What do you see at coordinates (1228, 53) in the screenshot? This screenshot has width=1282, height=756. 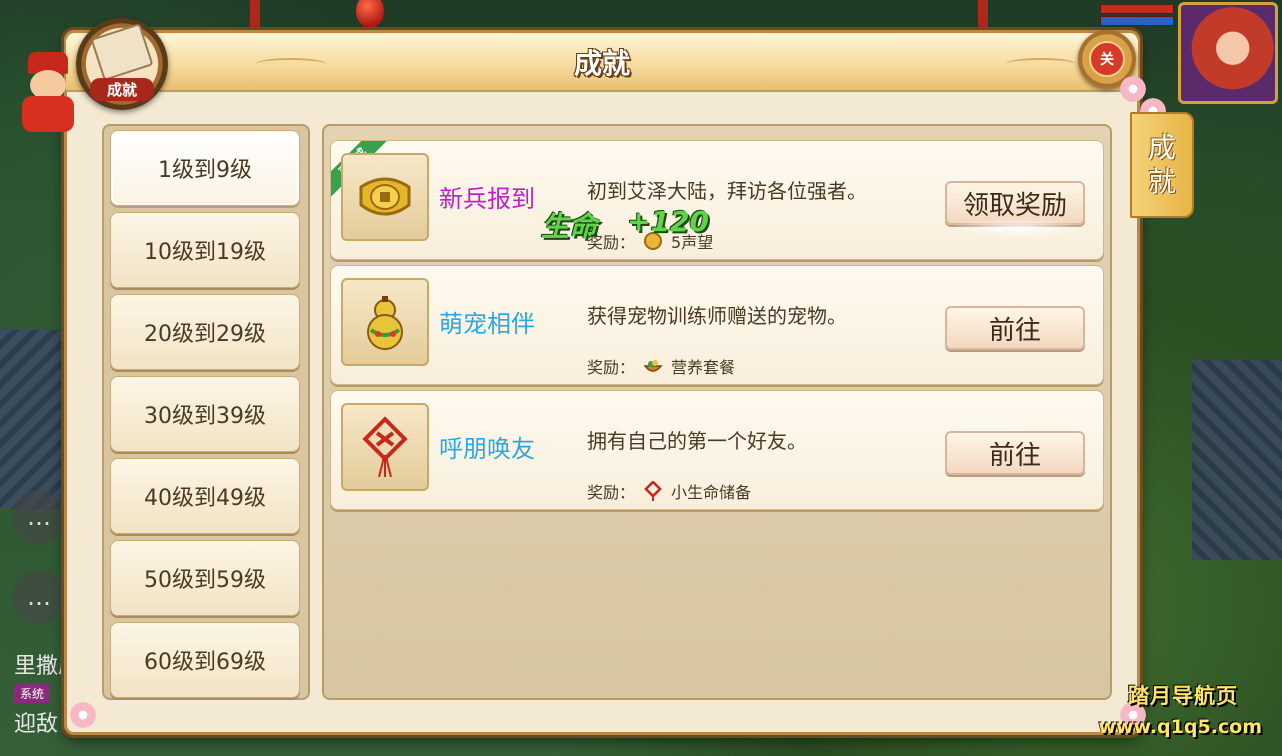 I see `player-avatar` at bounding box center [1228, 53].